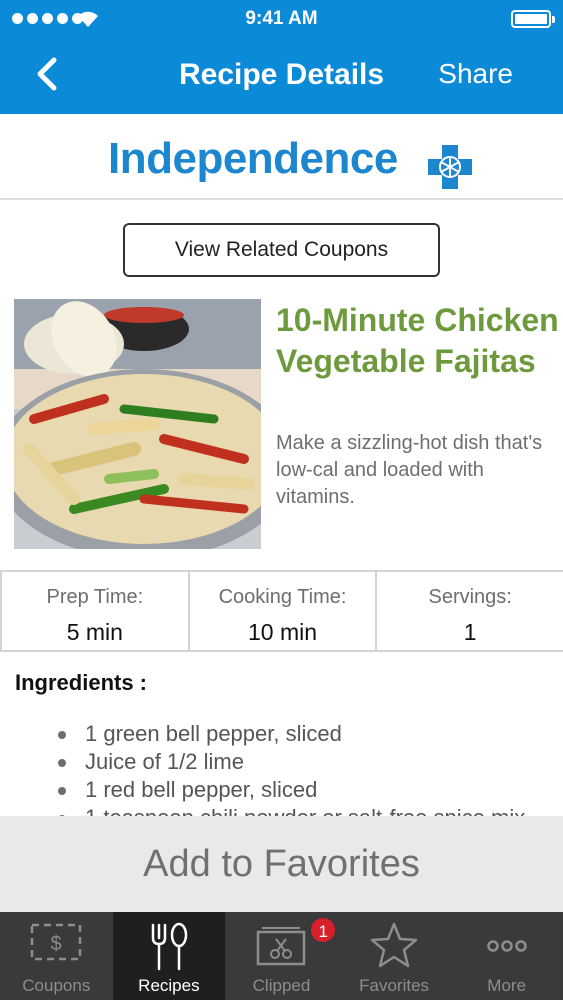 The width and height of the screenshot is (563, 1000). Describe the element at coordinates (394, 985) in the screenshot. I see `tab-favorites-label: Favorites` at that location.